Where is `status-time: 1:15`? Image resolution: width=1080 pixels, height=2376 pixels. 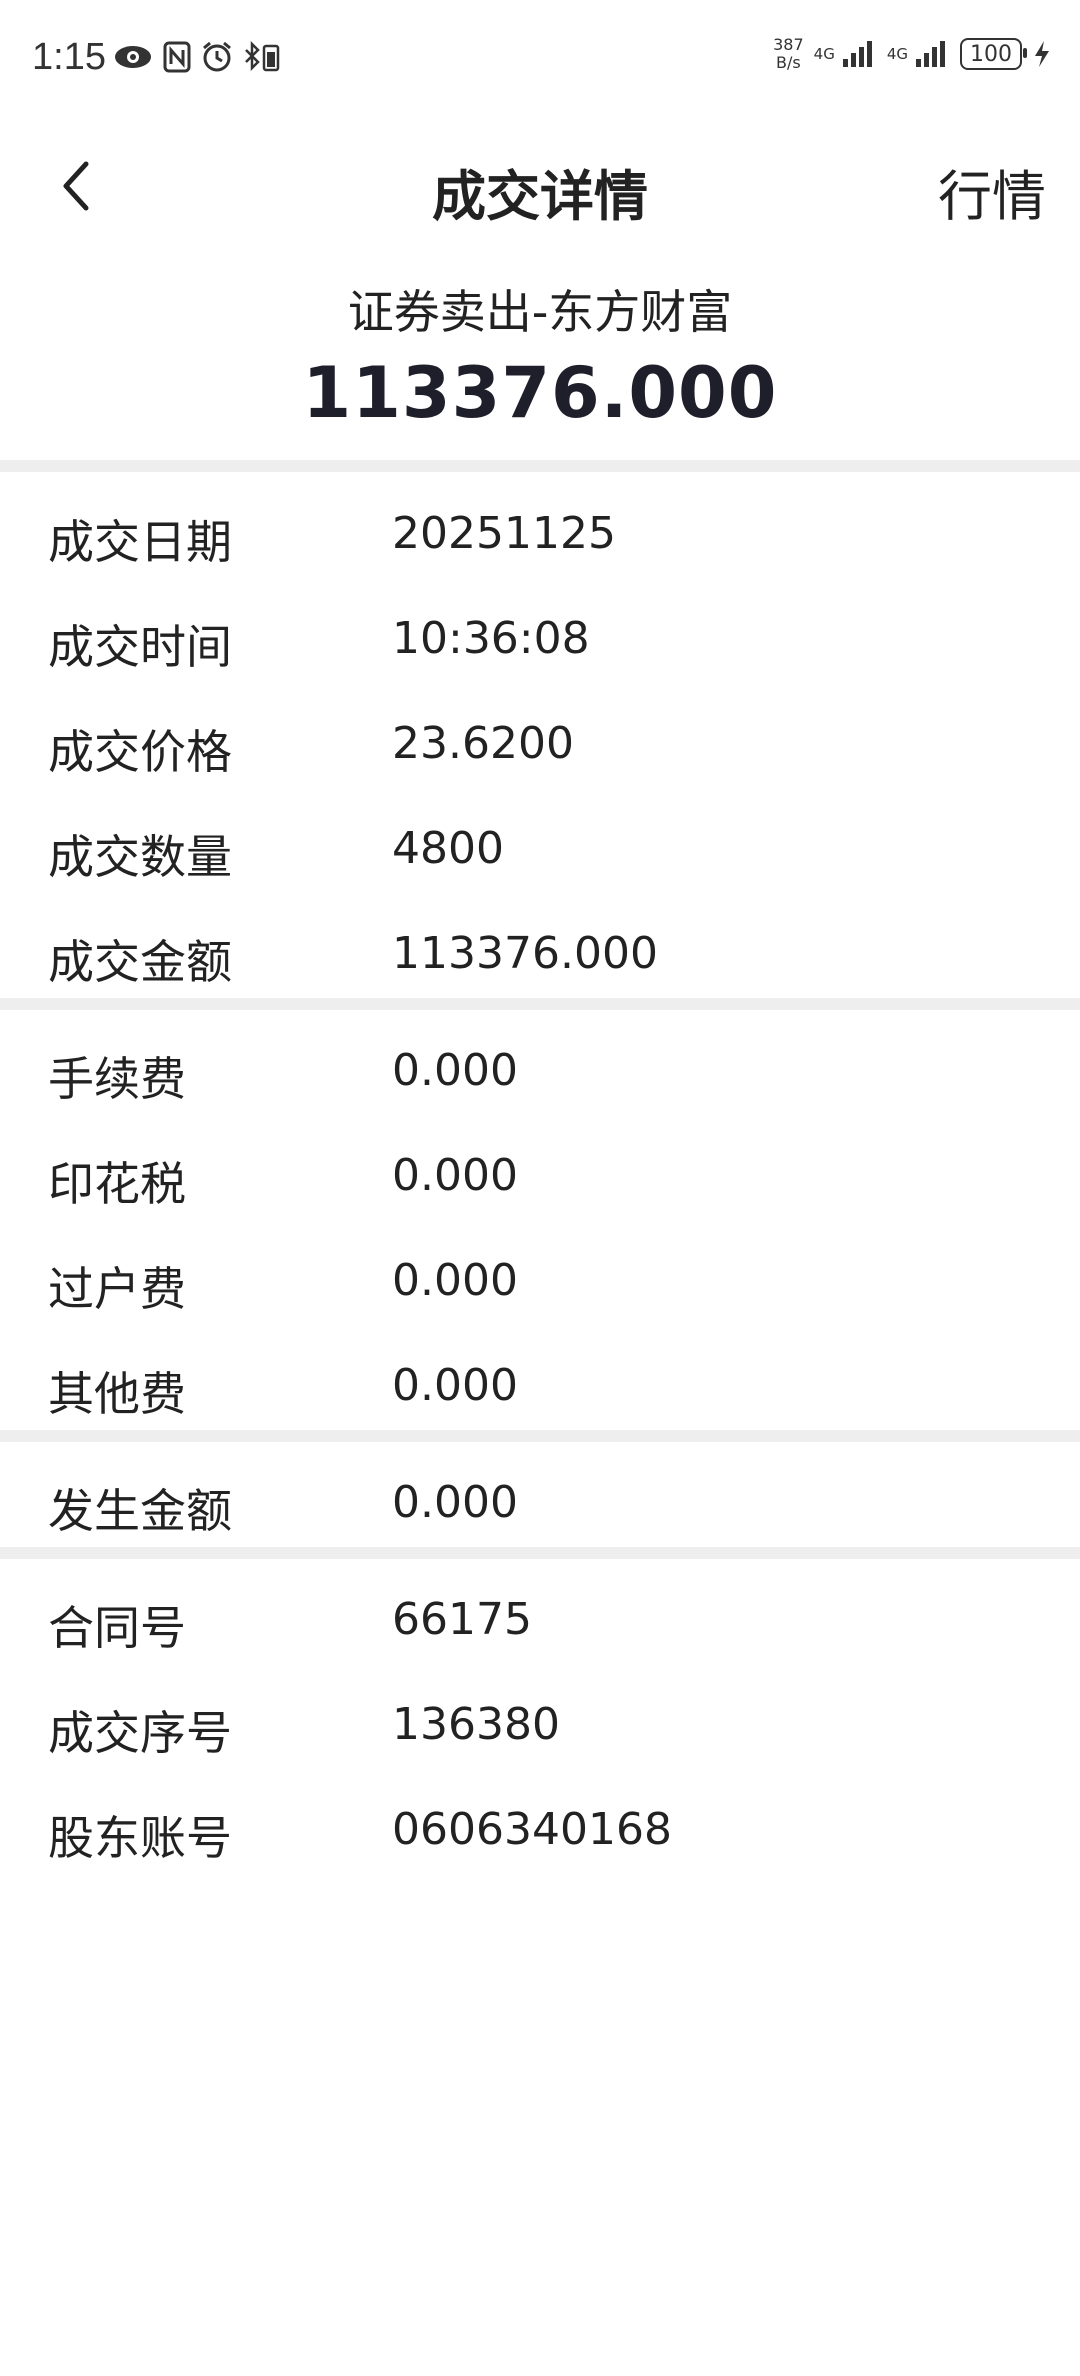 status-time: 1:15 is located at coordinates (69, 57).